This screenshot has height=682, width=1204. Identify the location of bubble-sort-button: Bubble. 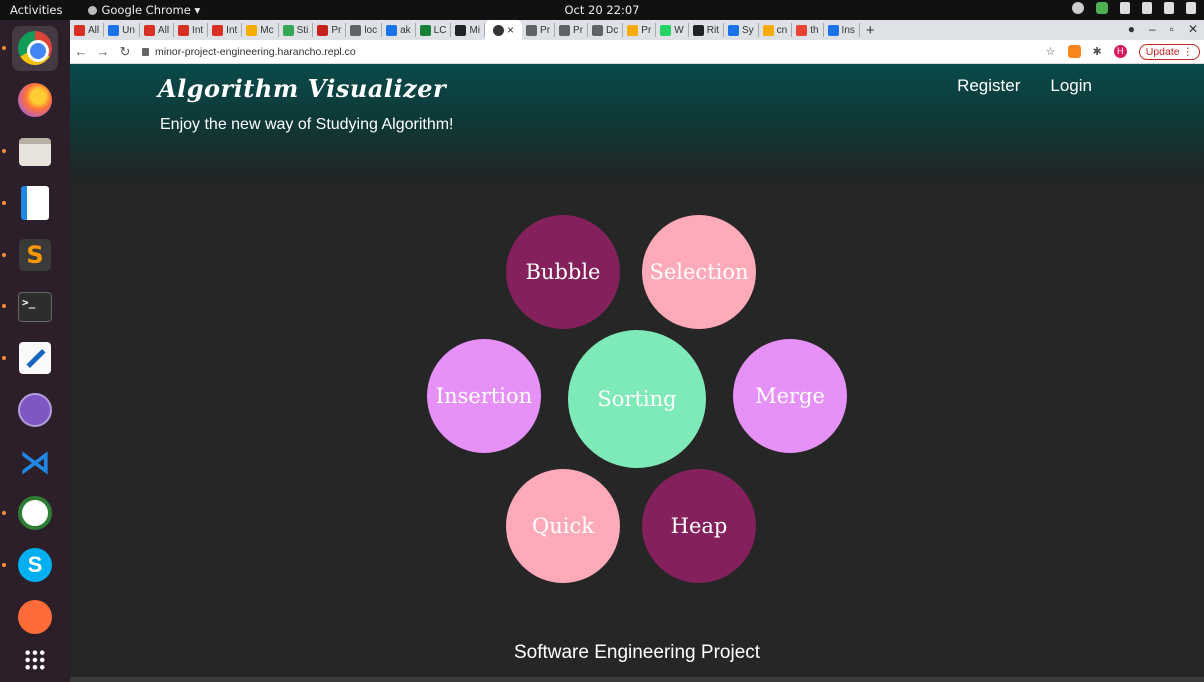
(563, 272).